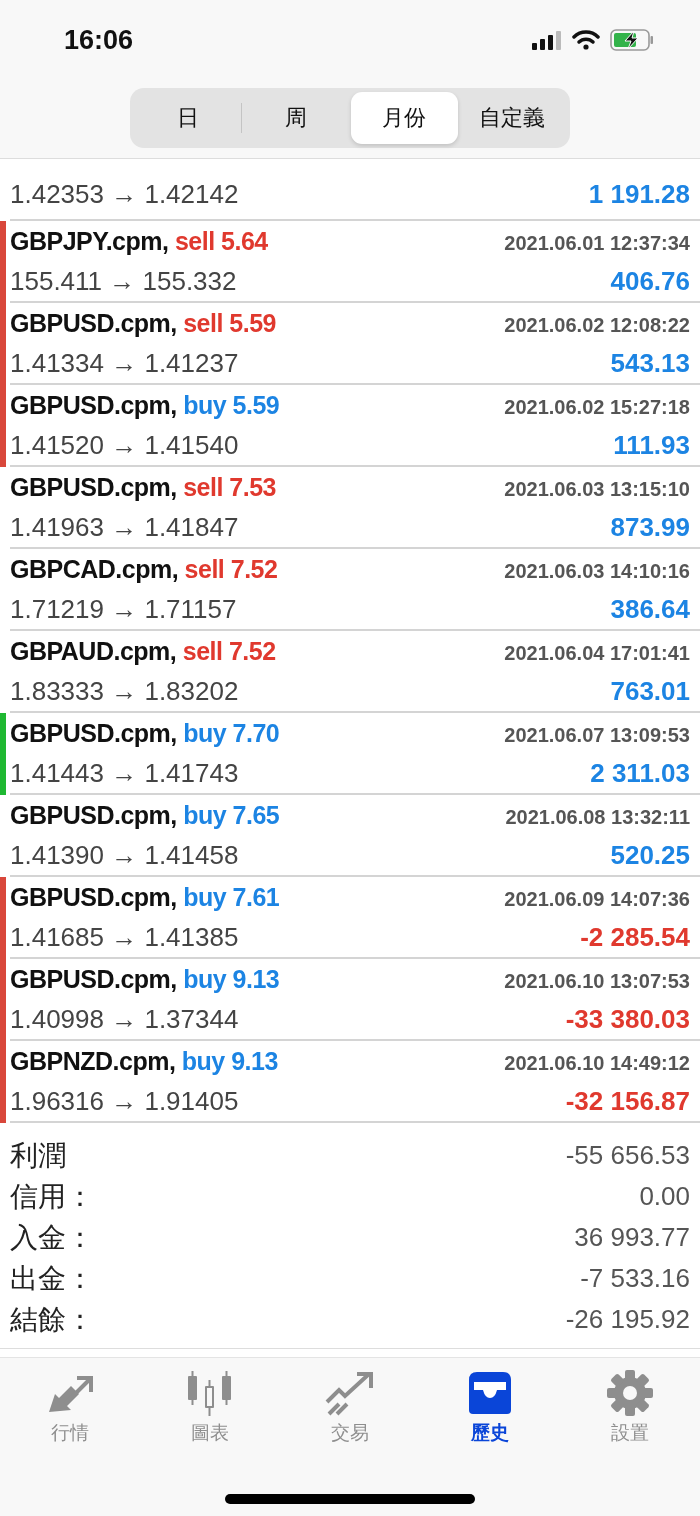  What do you see at coordinates (627, 1319) in the screenshot?
I see `summary-value: -26 195.92` at bounding box center [627, 1319].